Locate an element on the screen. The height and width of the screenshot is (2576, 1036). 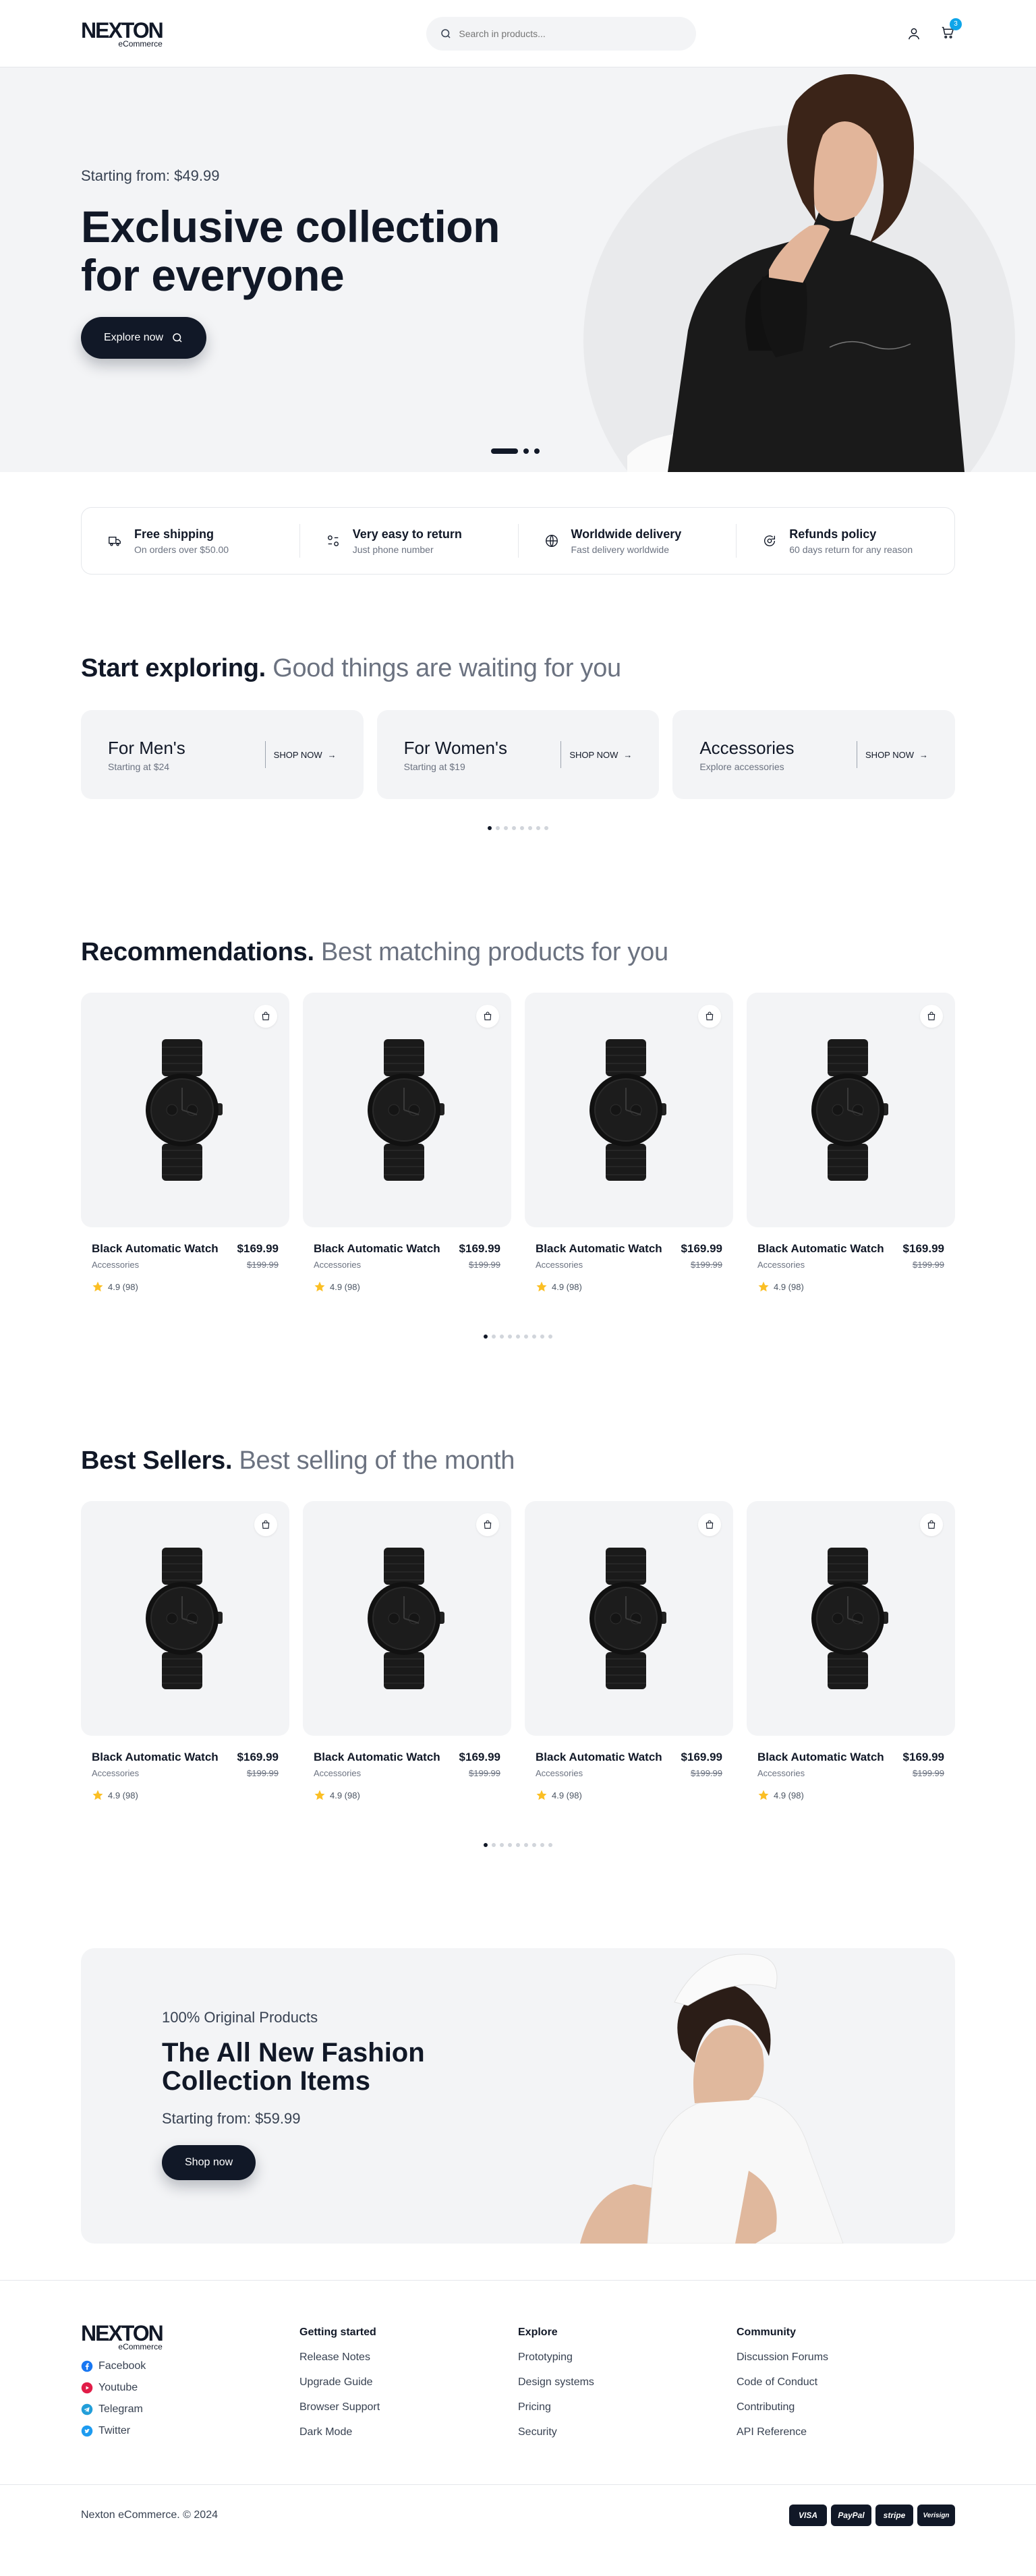
watch-image is located at coordinates (405, 1618).